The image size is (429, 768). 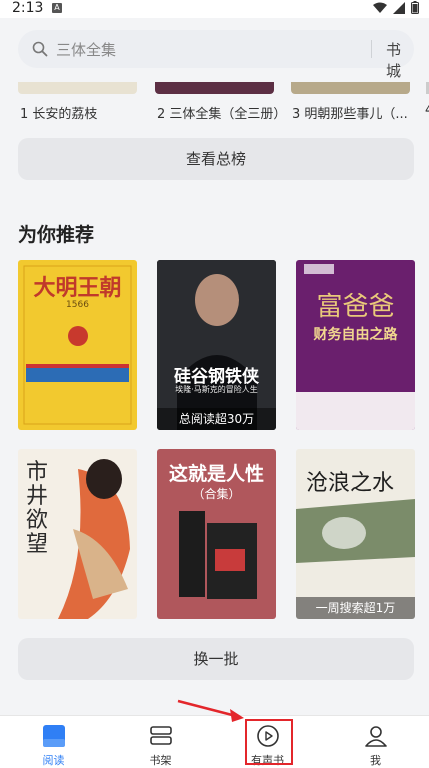 I want to click on book-card: 这就是人性 （合集）, so click(x=216, y=534).